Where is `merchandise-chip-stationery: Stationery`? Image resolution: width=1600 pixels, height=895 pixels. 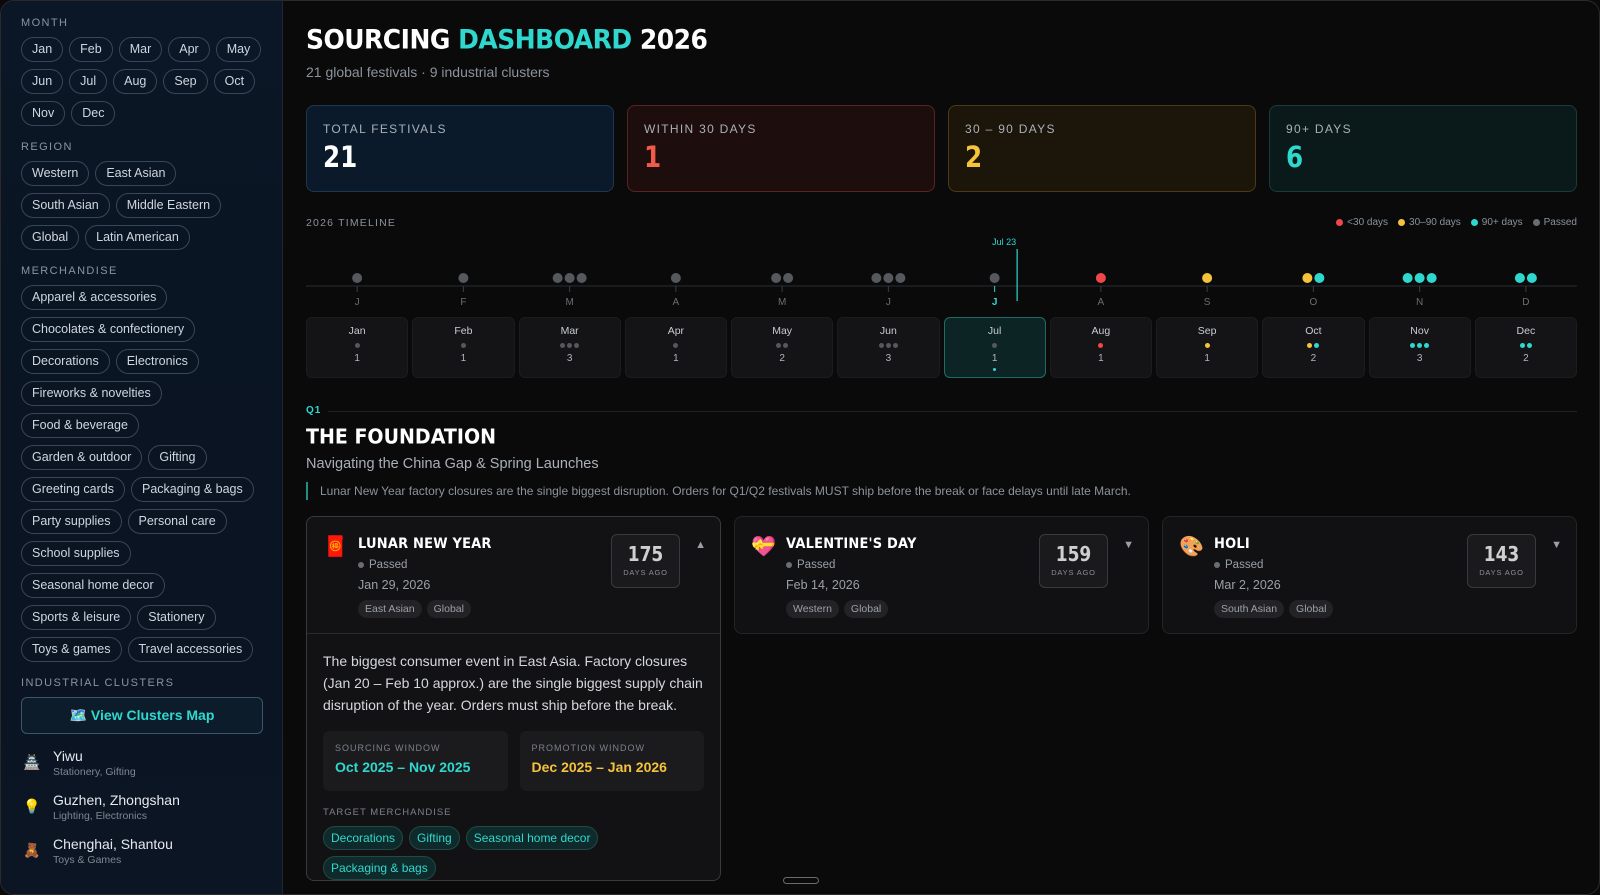
merchandise-chip-stationery: Stationery is located at coordinates (176, 617).